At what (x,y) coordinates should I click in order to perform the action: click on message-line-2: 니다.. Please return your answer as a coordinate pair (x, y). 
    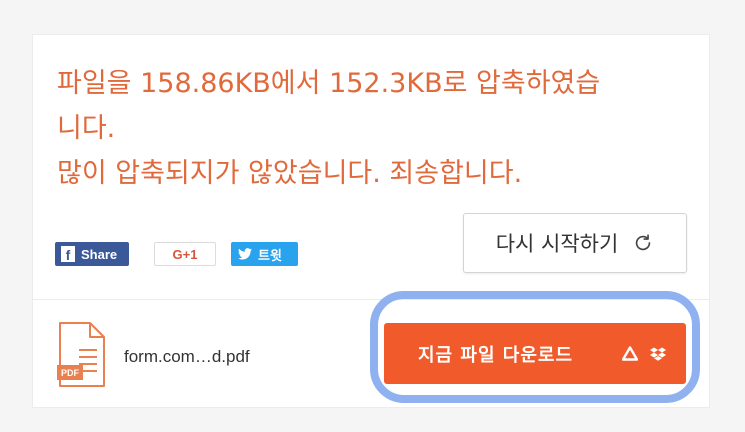
    Looking at the image, I should click on (86, 128).